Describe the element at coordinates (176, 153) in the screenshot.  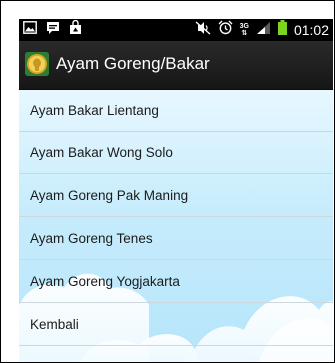
I see `menu-item-ayam-bakar-wong-solo: Ayam Bakar Wong Solo` at that location.